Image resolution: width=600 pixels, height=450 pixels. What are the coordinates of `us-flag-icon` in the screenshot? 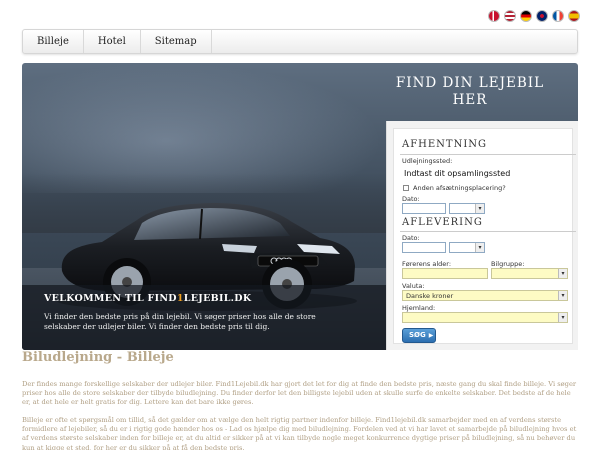 It's located at (510, 16).